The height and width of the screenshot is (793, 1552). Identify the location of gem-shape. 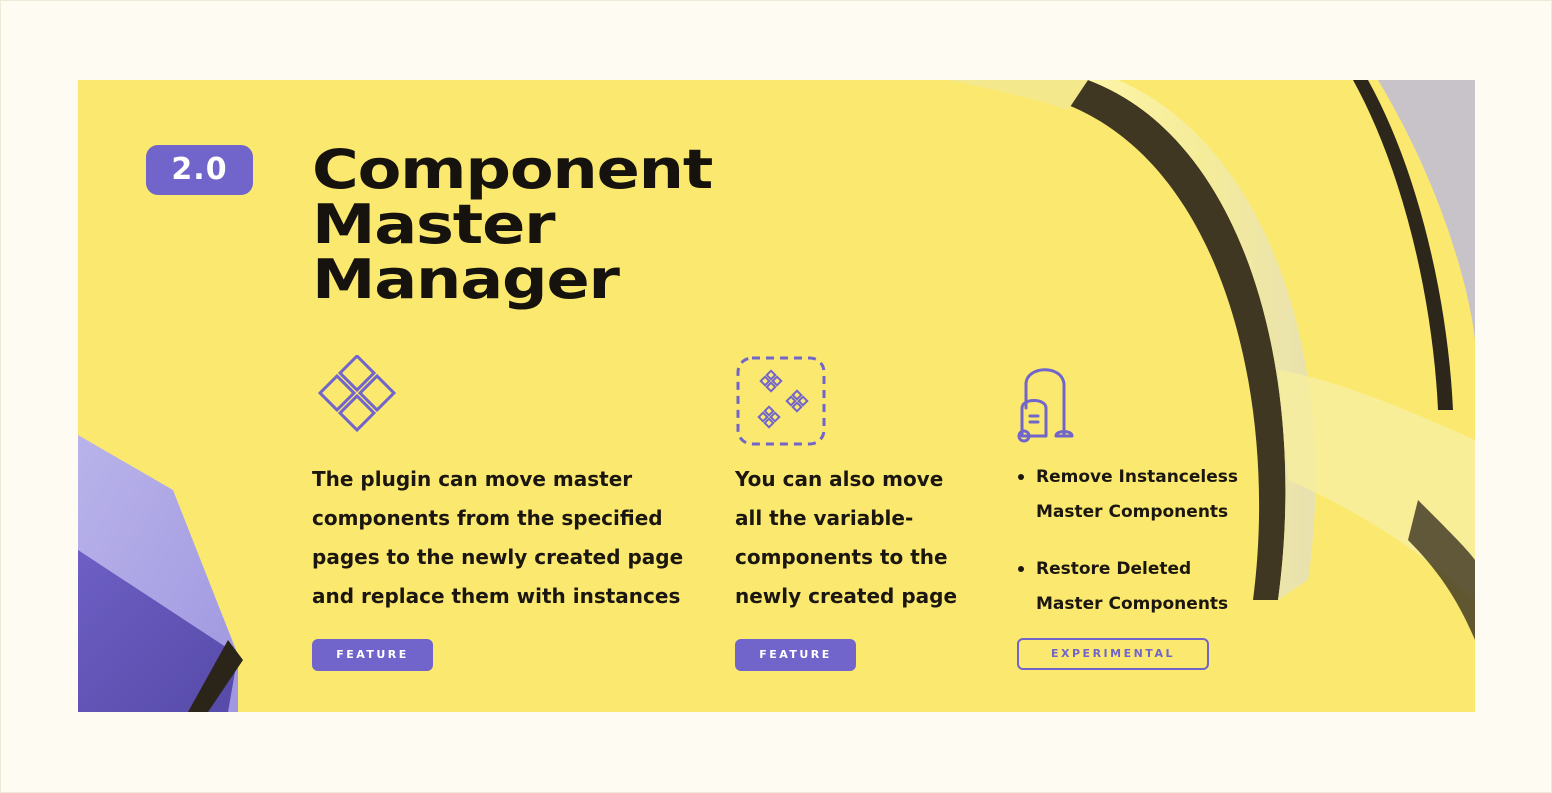
(160, 573).